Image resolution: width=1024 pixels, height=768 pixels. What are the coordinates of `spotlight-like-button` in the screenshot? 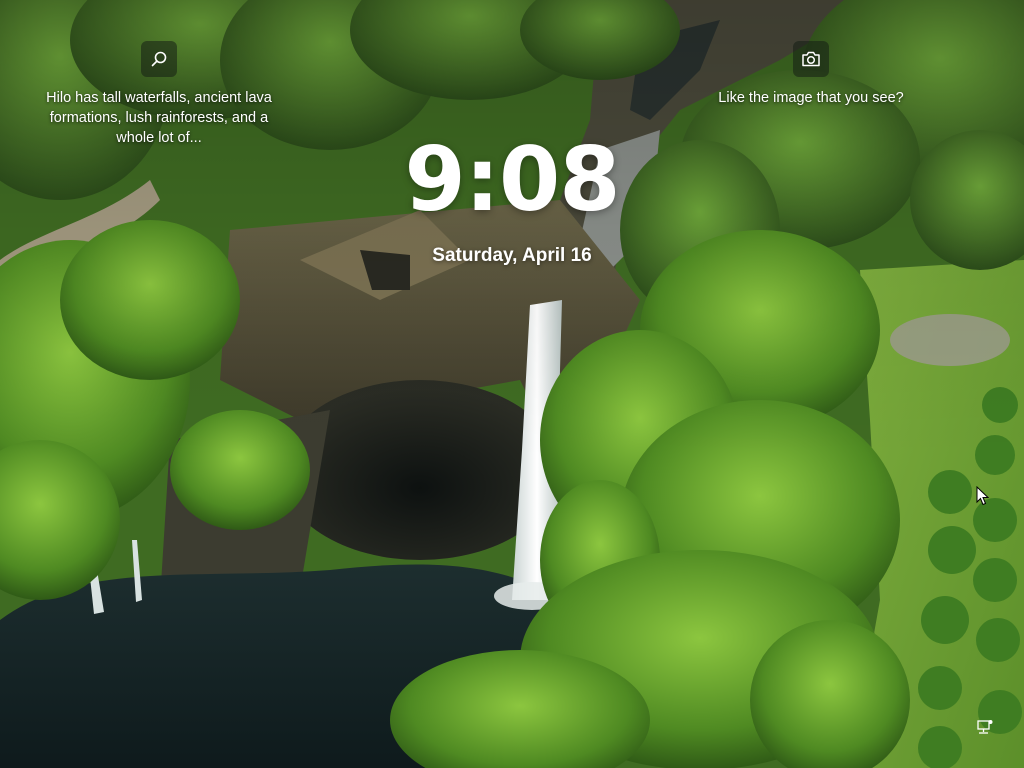 It's located at (811, 59).